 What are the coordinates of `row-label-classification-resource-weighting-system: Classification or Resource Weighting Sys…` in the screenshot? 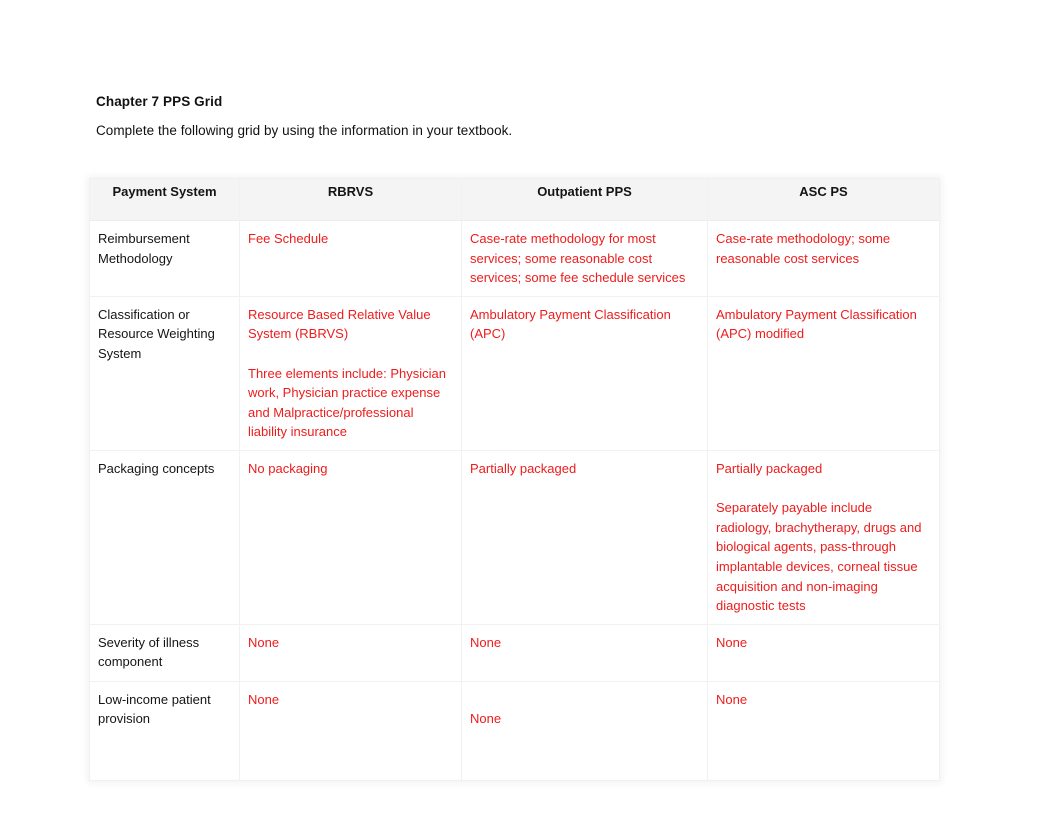 It's located at (164, 373).